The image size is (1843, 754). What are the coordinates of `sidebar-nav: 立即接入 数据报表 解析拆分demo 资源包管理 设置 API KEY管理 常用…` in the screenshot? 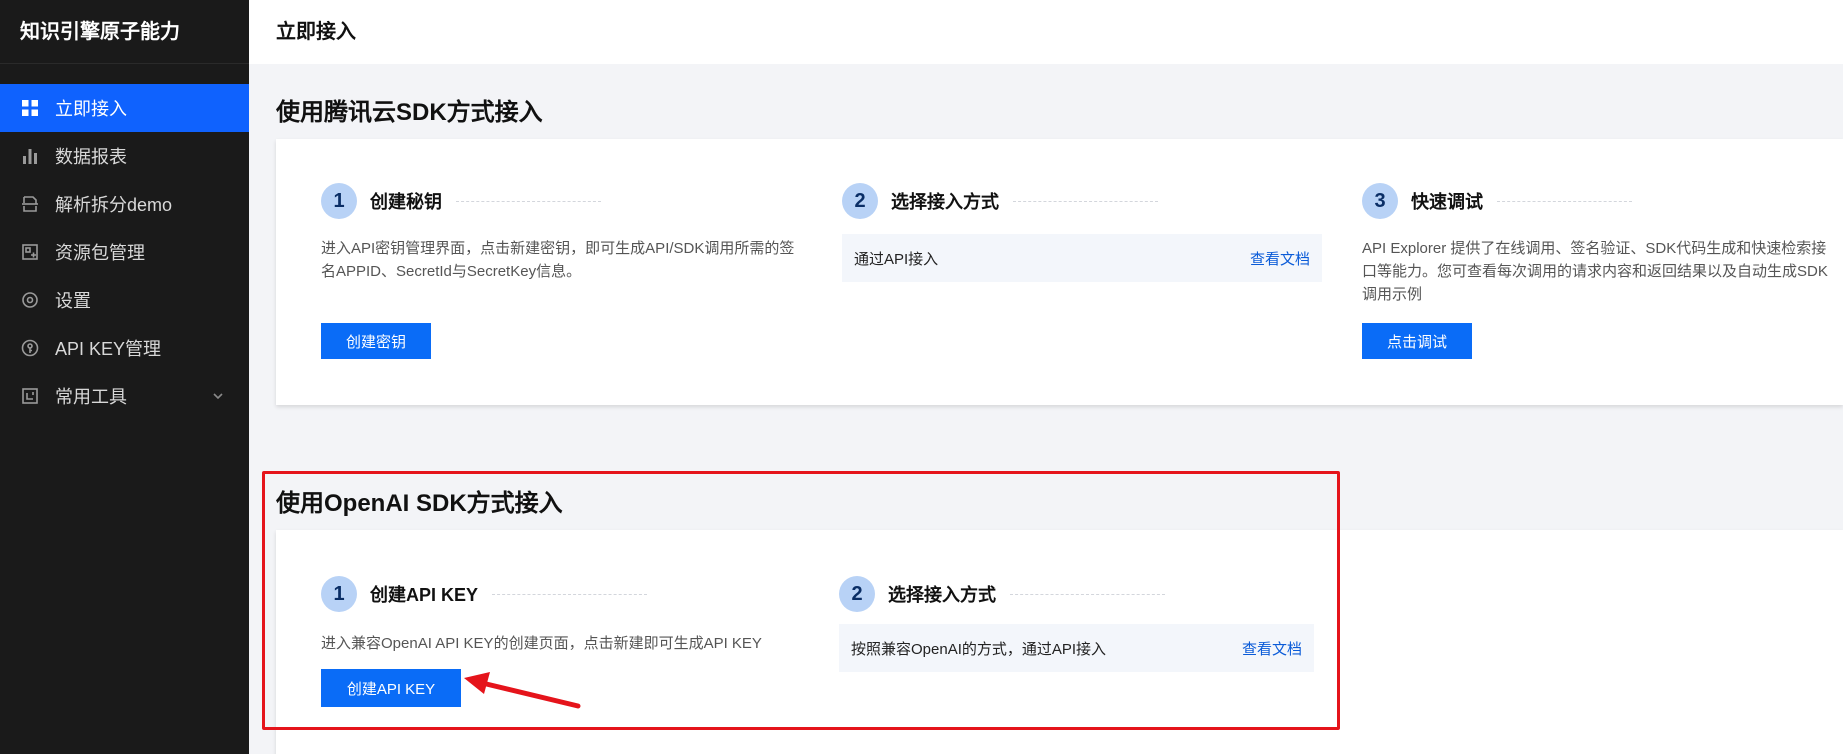 It's located at (124, 252).